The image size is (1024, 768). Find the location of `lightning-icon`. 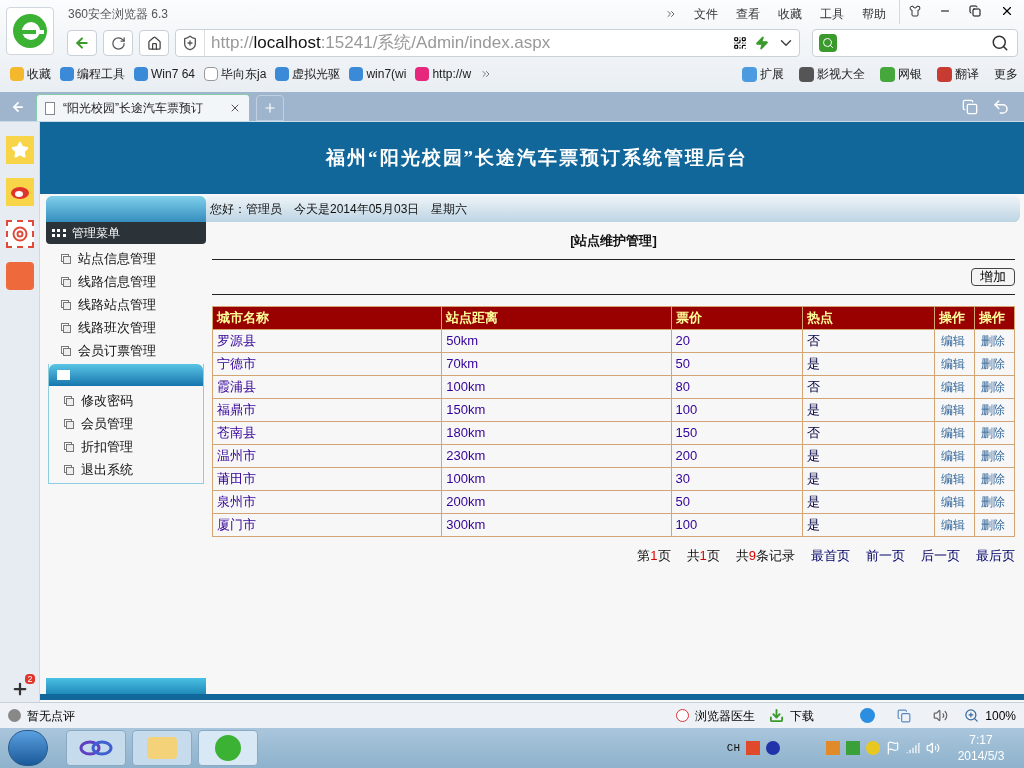

lightning-icon is located at coordinates (762, 43).